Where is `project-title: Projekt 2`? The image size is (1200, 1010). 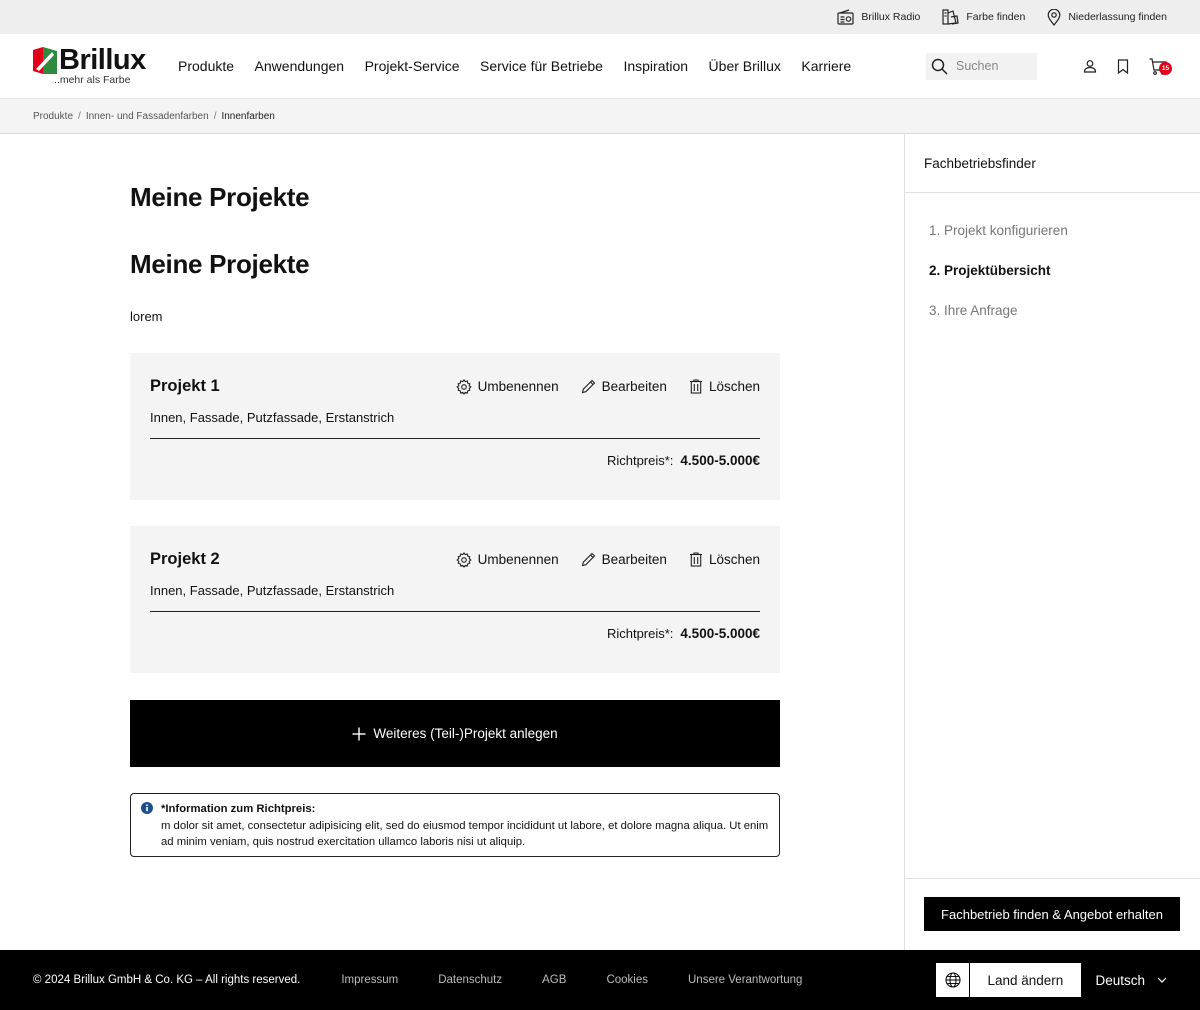
project-title: Projekt 2 is located at coordinates (185, 559).